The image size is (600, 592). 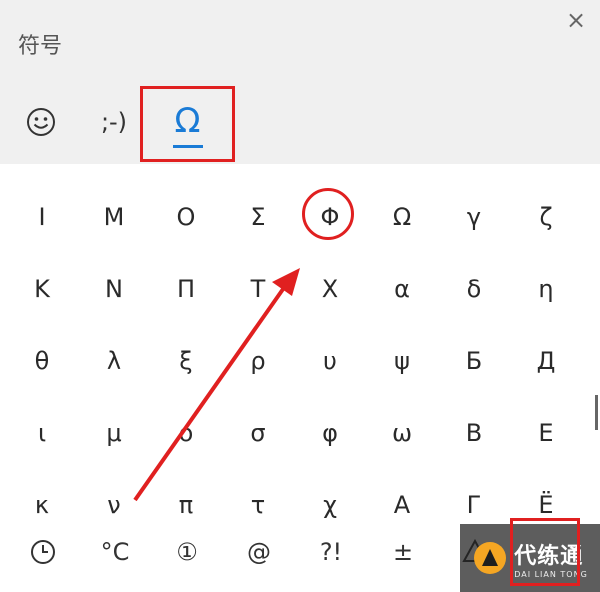 I want to click on tab-symbols: Ω, so click(x=187, y=124).